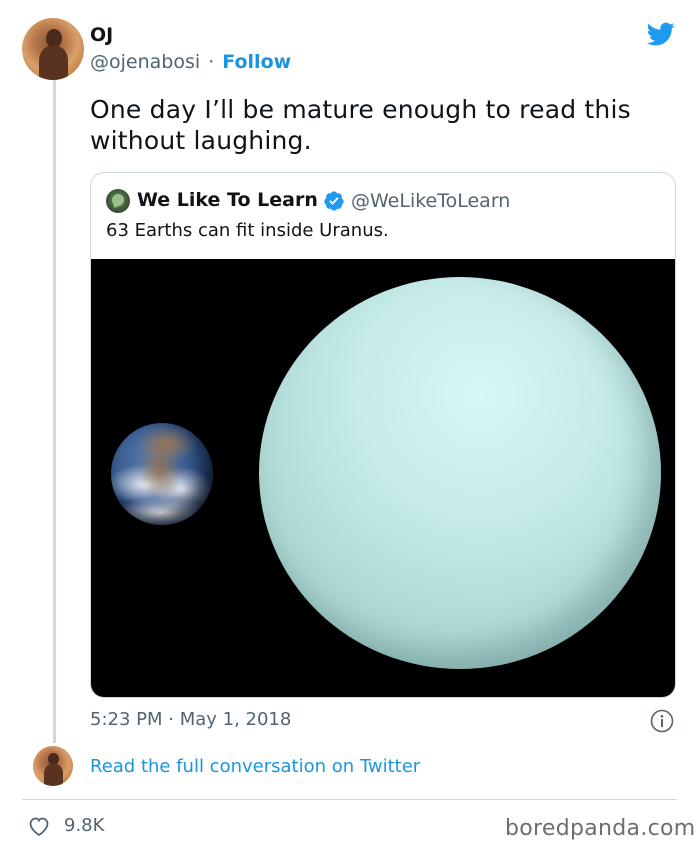 The width and height of the screenshot is (700, 852). I want to click on quoted-tweet-text: 63 Earths can fit inside Uranus., so click(247, 230).